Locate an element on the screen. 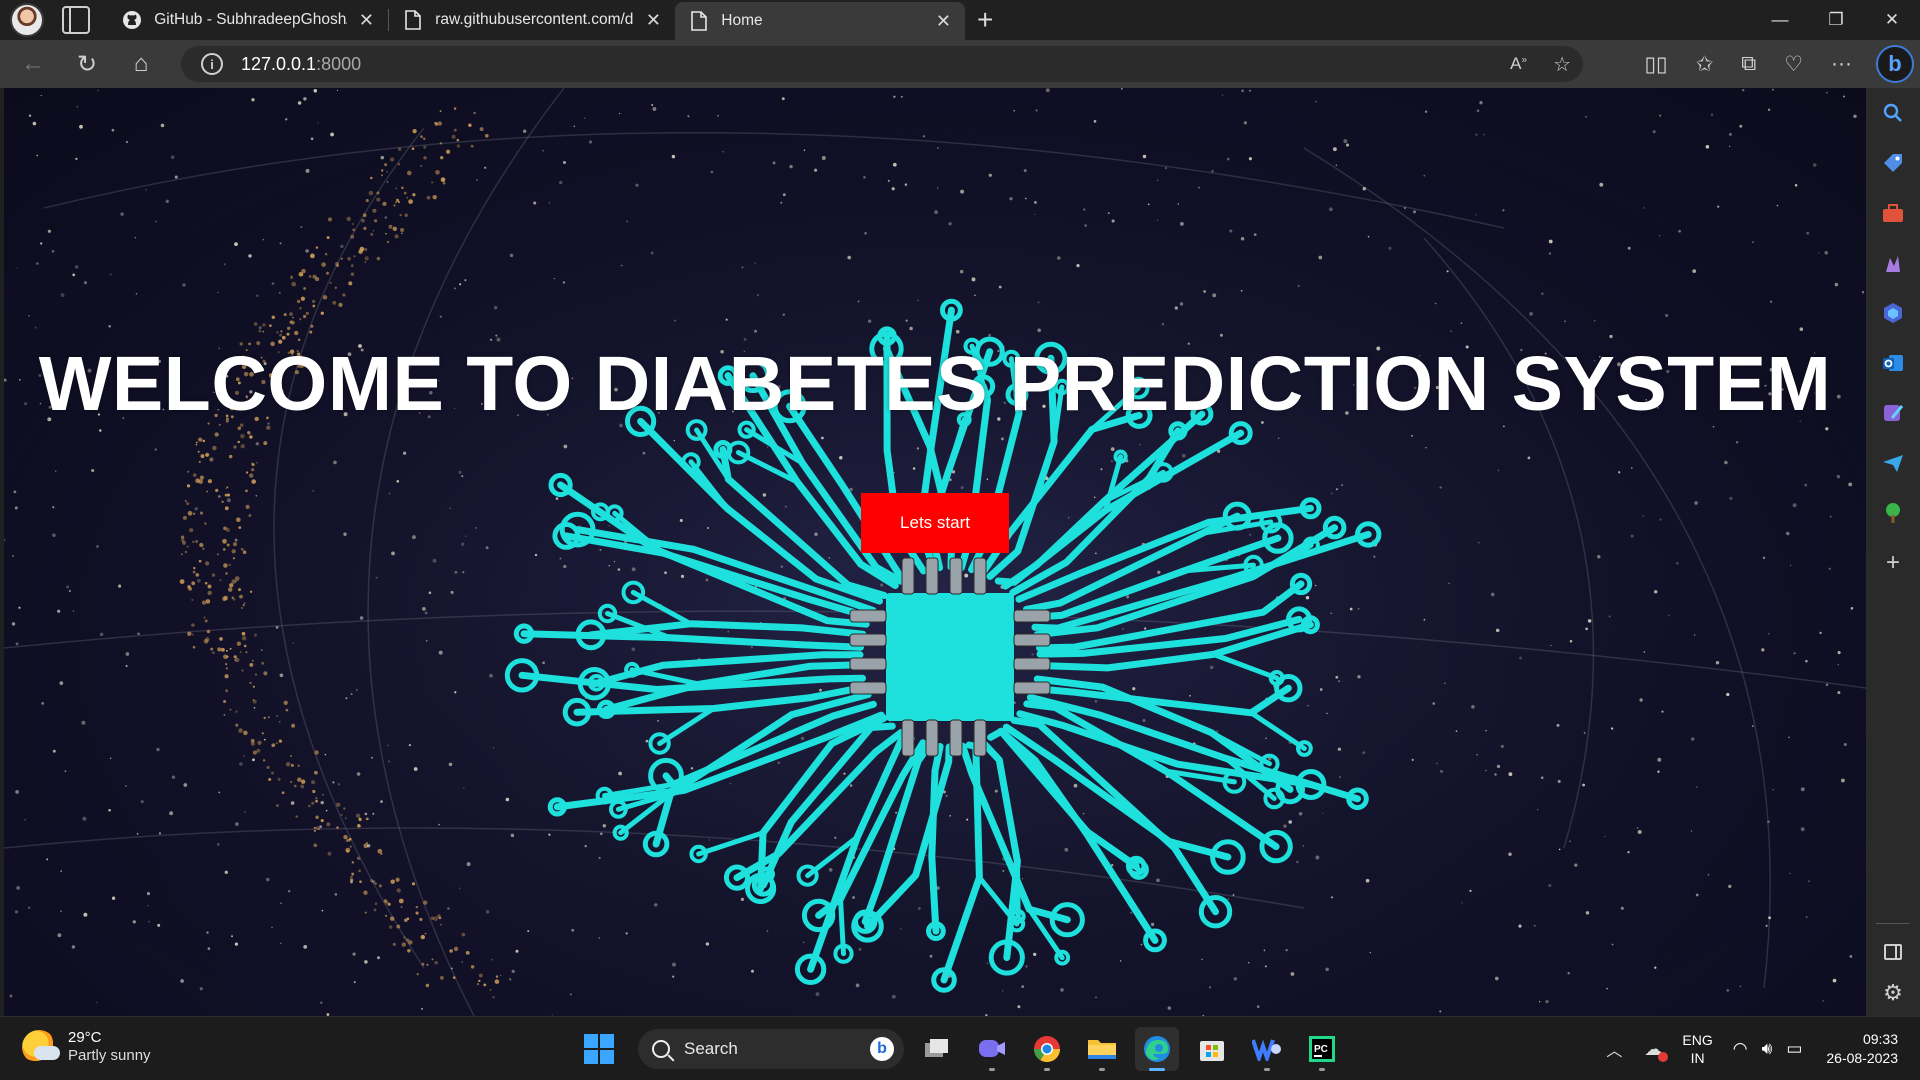 This screenshot has height=1080, width=1920. file-explorer-icon is located at coordinates (1102, 1049).